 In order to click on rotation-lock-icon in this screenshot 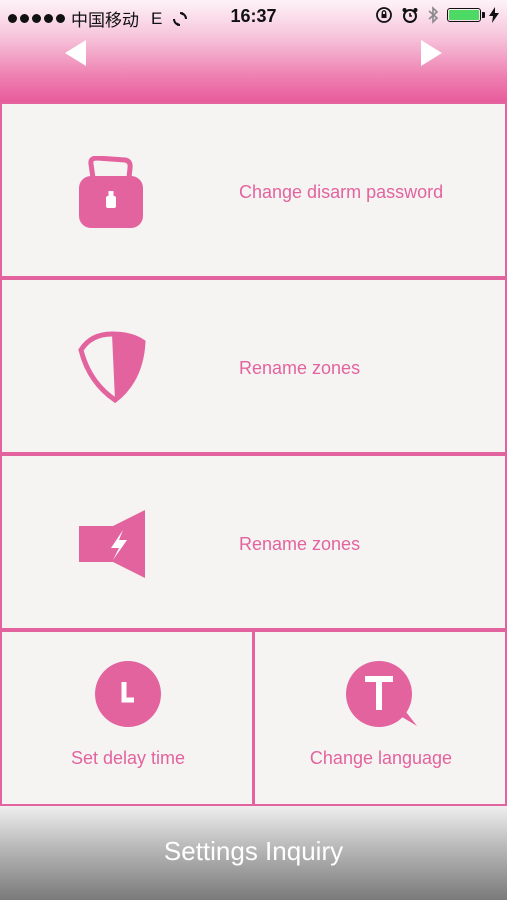, I will do `click(384, 15)`.